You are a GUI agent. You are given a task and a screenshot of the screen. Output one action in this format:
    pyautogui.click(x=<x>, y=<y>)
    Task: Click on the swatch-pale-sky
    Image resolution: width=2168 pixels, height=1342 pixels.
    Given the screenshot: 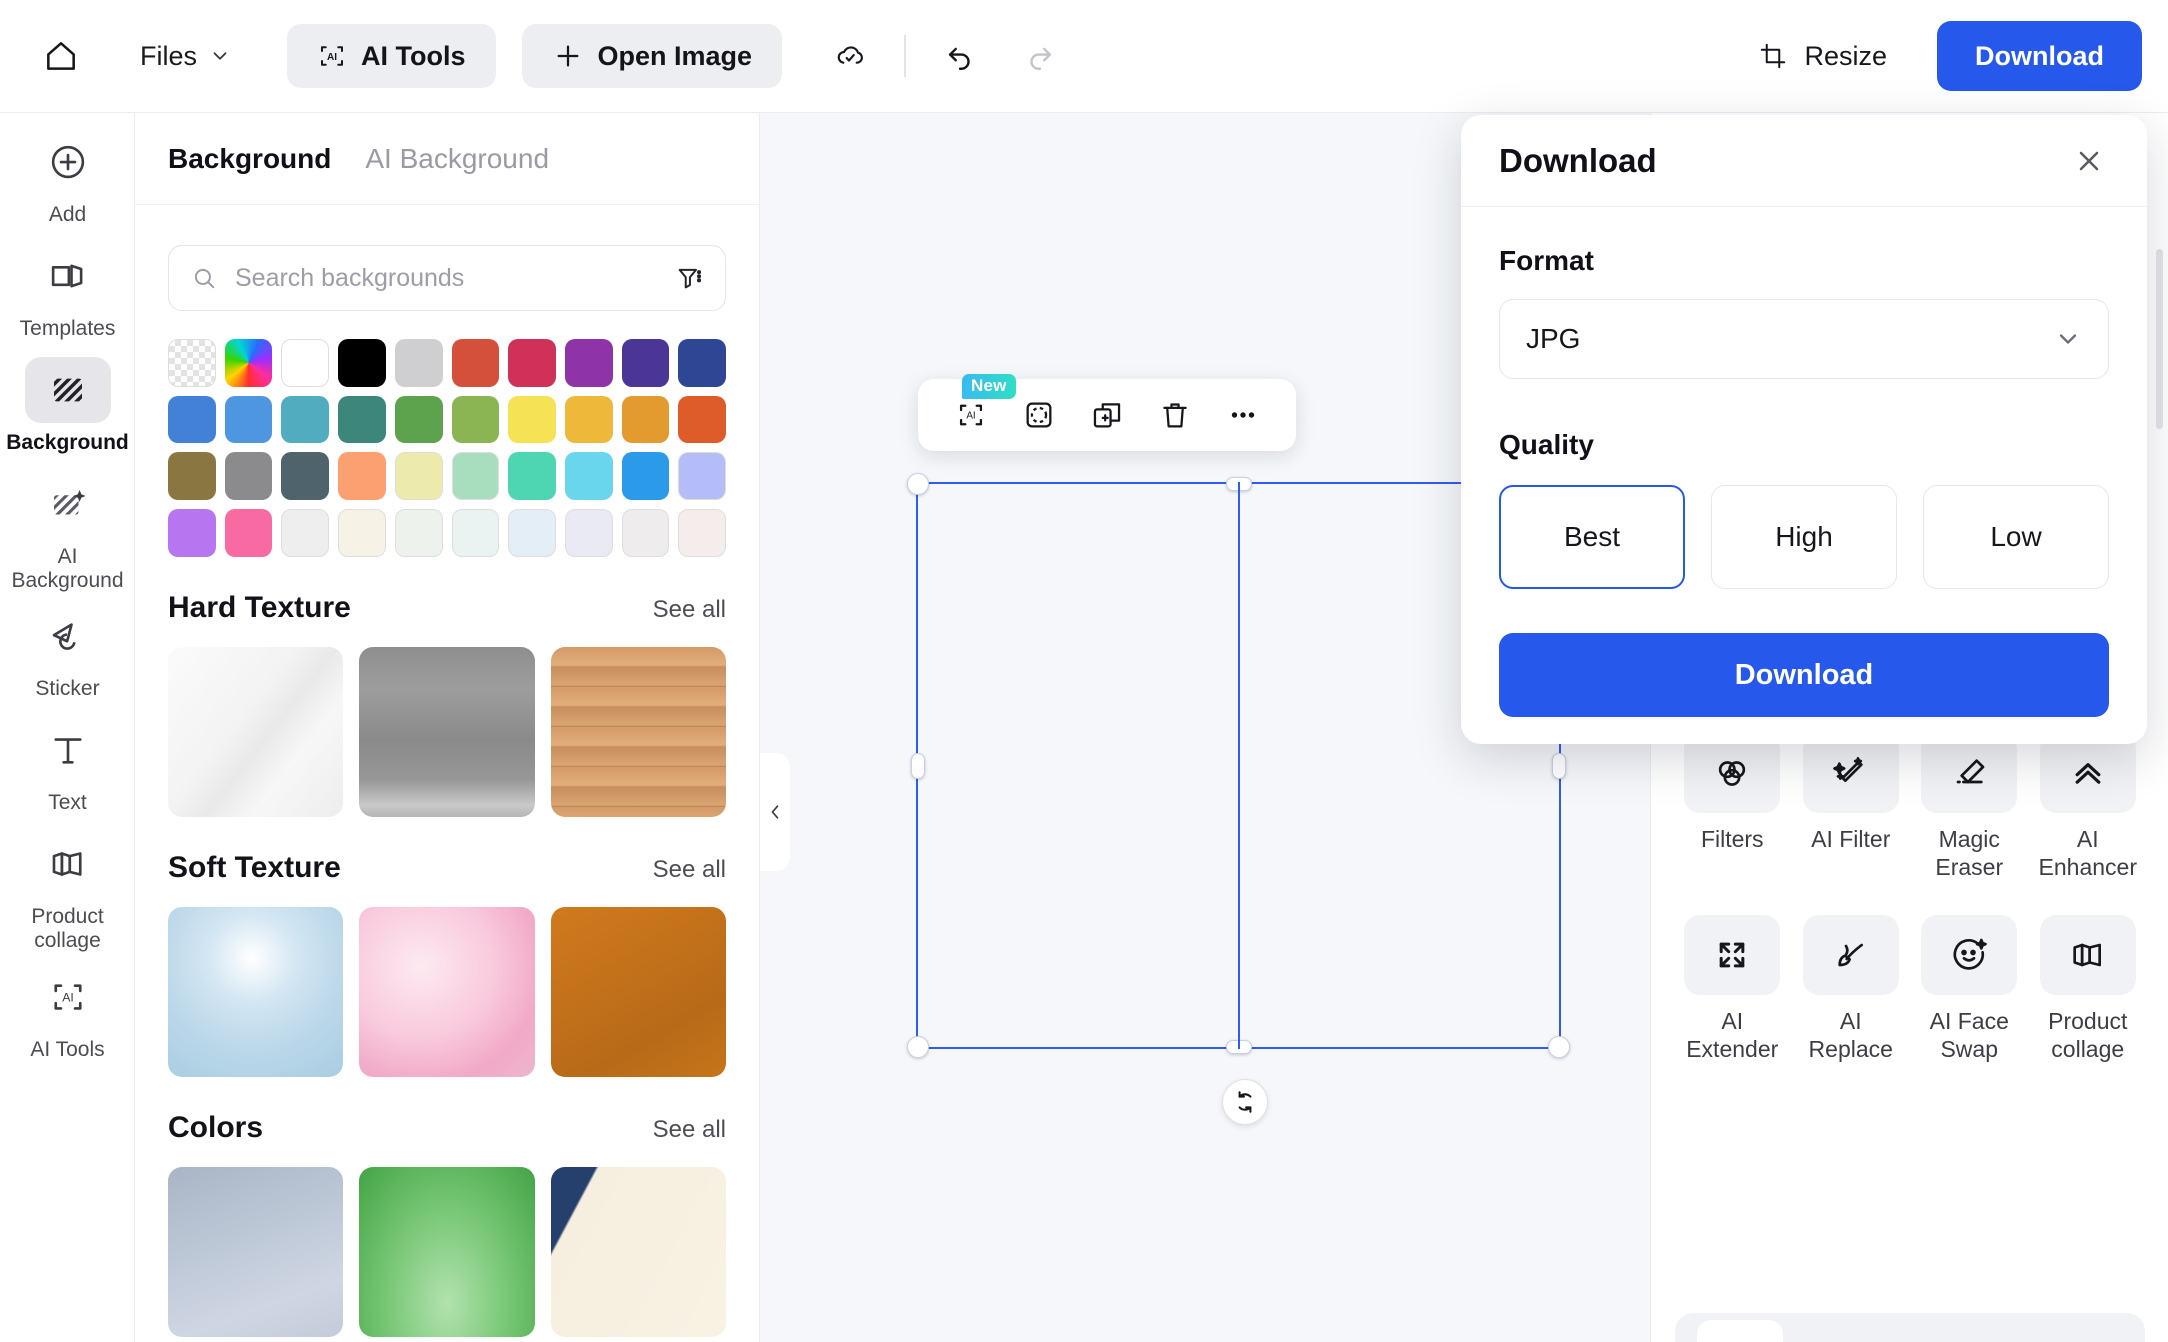 What is the action you would take?
    pyautogui.click(x=532, y=533)
    